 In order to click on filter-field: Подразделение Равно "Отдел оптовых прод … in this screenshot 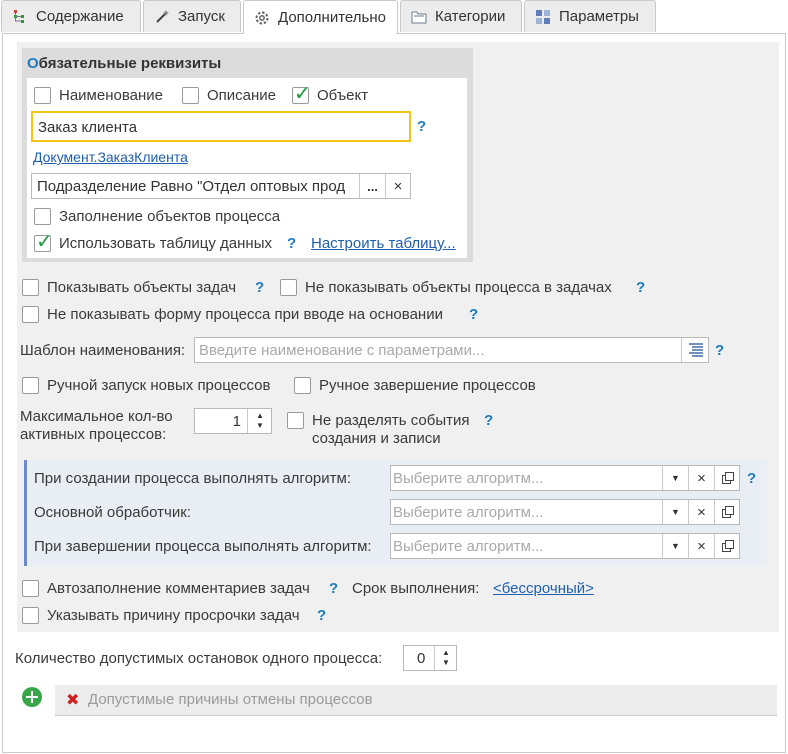, I will do `click(221, 186)`.